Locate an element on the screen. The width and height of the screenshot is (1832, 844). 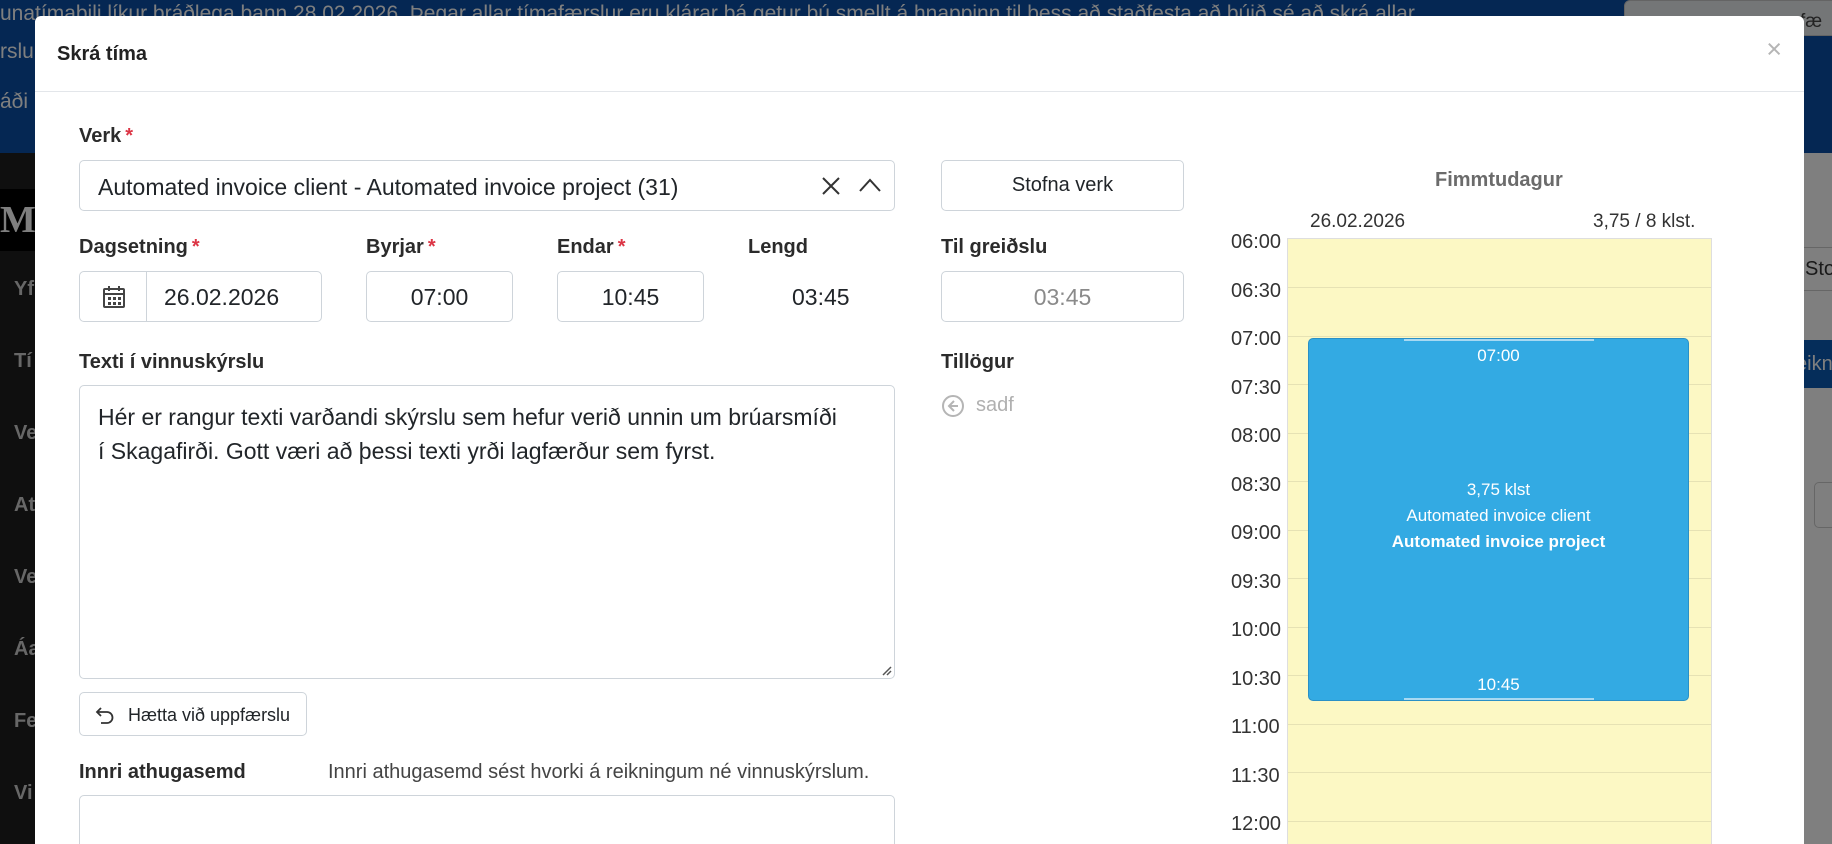
event-end-time: 10:45 is located at coordinates (1498, 684).